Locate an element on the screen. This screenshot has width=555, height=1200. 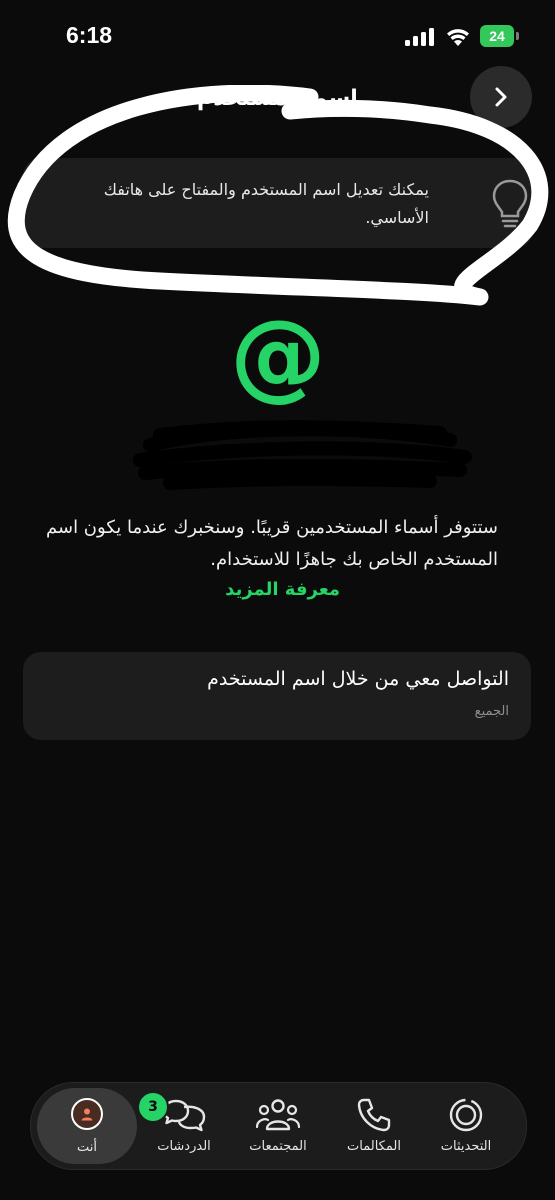
chevron-right-icon is located at coordinates (501, 97).